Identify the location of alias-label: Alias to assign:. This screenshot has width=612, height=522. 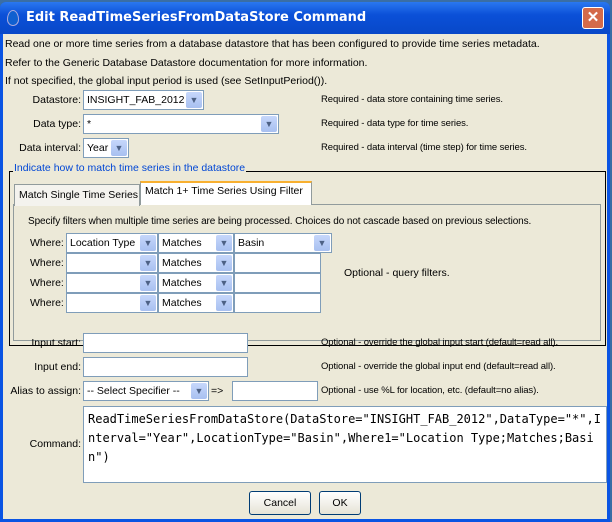
(45, 391).